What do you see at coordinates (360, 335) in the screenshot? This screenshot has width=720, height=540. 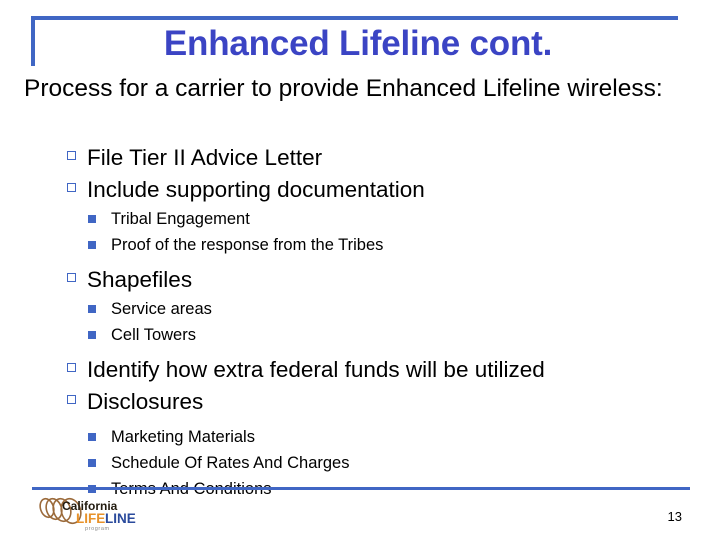 I see `list-item: Cell Towers` at bounding box center [360, 335].